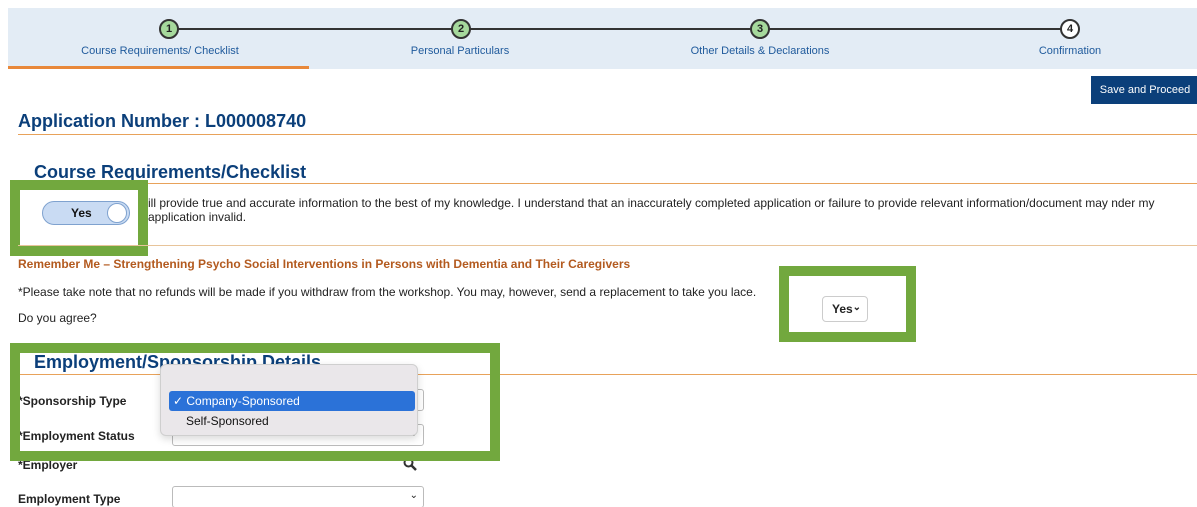  I want to click on employment-type-label: Employment Type, so click(69, 499).